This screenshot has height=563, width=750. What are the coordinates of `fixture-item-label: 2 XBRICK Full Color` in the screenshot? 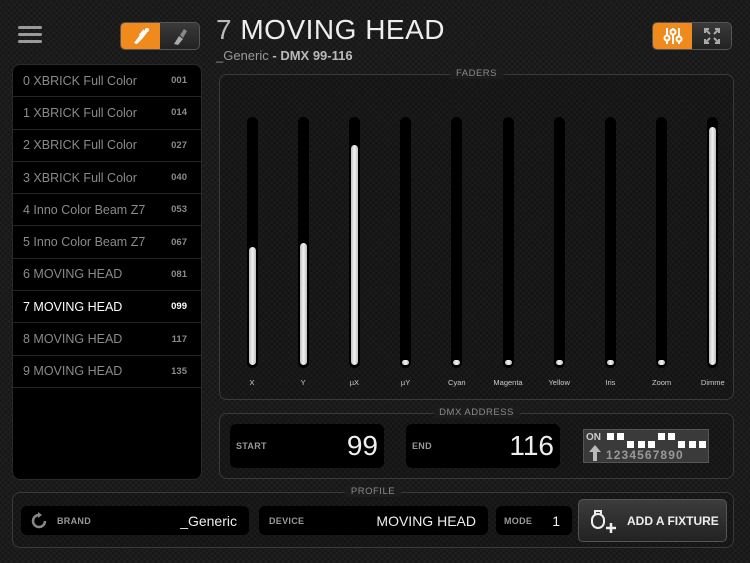 It's located at (80, 145).